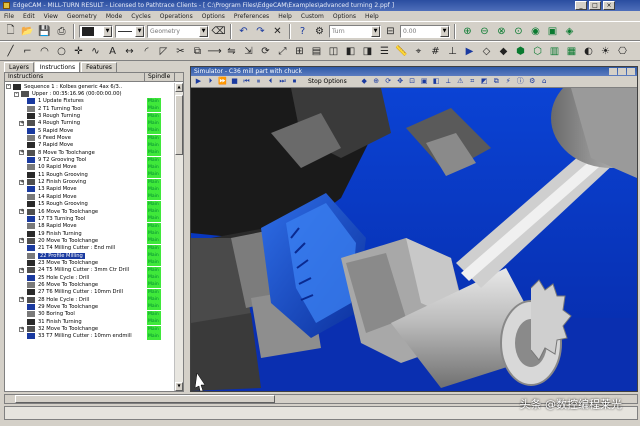 This screenshot has height=426, width=640. What do you see at coordinates (520, 51) in the screenshot?
I see `iso-view-icon: ⬢` at bounding box center [520, 51].